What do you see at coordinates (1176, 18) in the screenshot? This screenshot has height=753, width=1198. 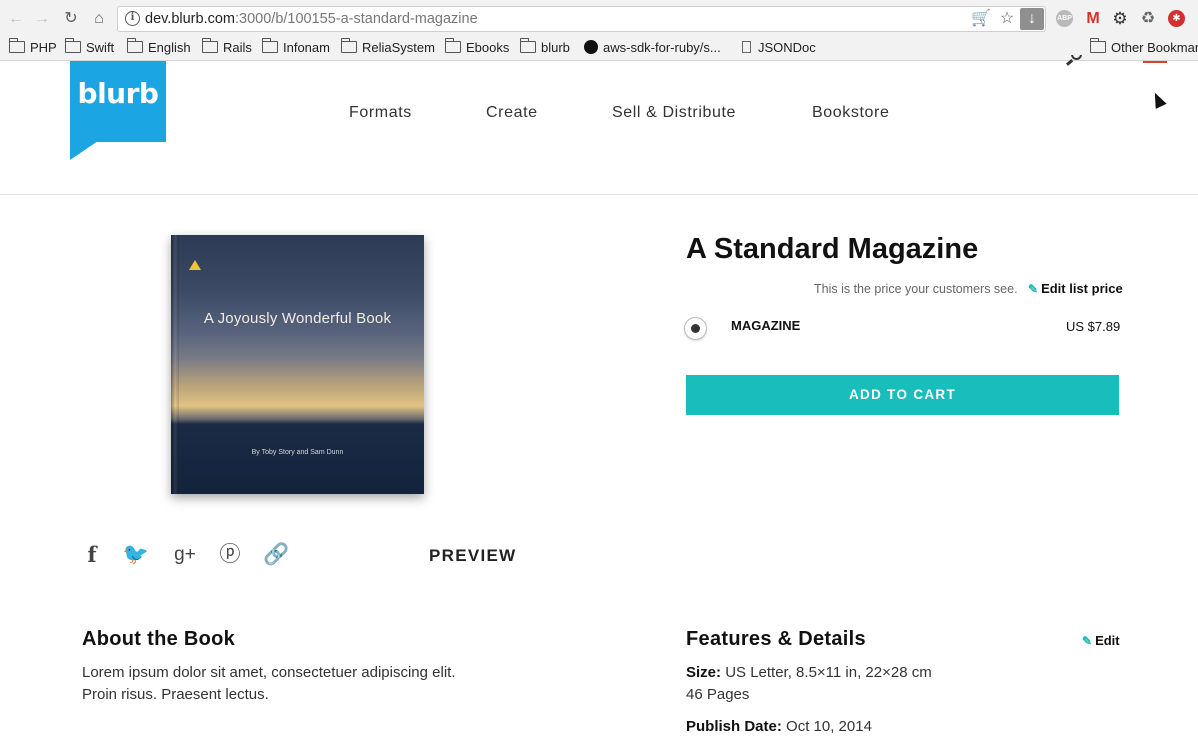 I see `lastpass-icon: ✱` at bounding box center [1176, 18].